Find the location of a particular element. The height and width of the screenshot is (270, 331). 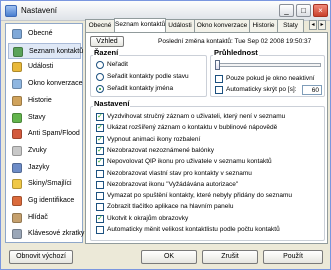

sidebar-item-history: Historie is located at coordinates (44, 101).